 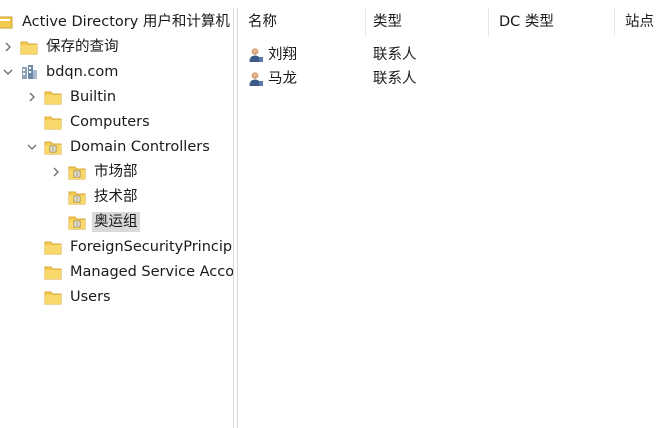 What do you see at coordinates (151, 272) in the screenshot?
I see `tree-item-label: Managed Service Accounts` at bounding box center [151, 272].